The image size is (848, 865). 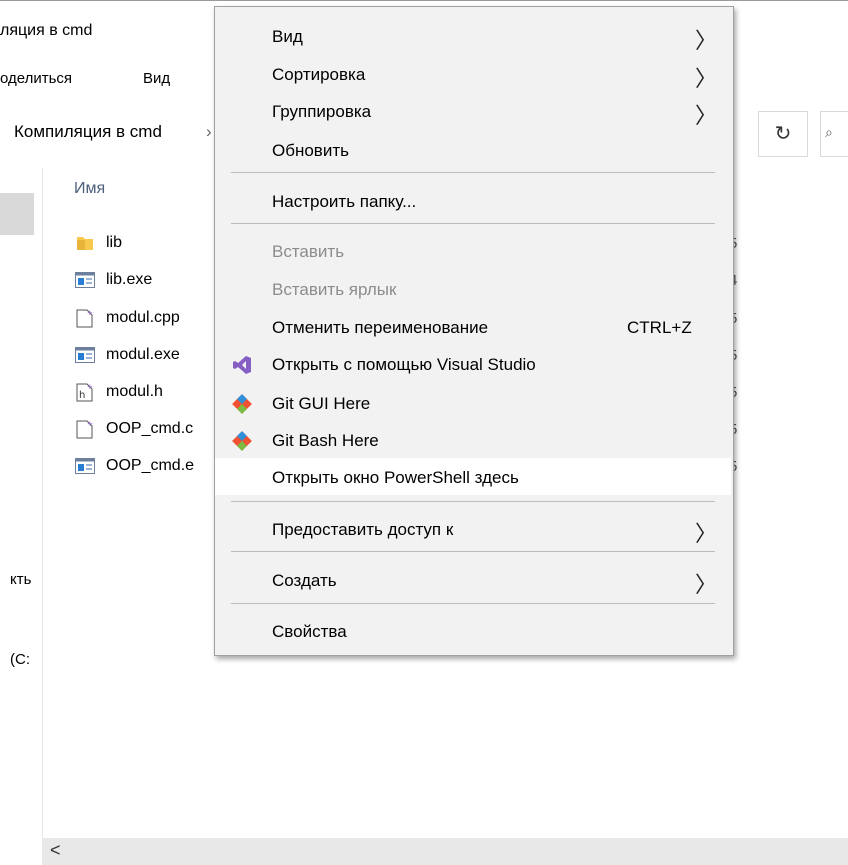 I want to click on address-bar-path: Компиляция в cmd, so click(x=88, y=132).